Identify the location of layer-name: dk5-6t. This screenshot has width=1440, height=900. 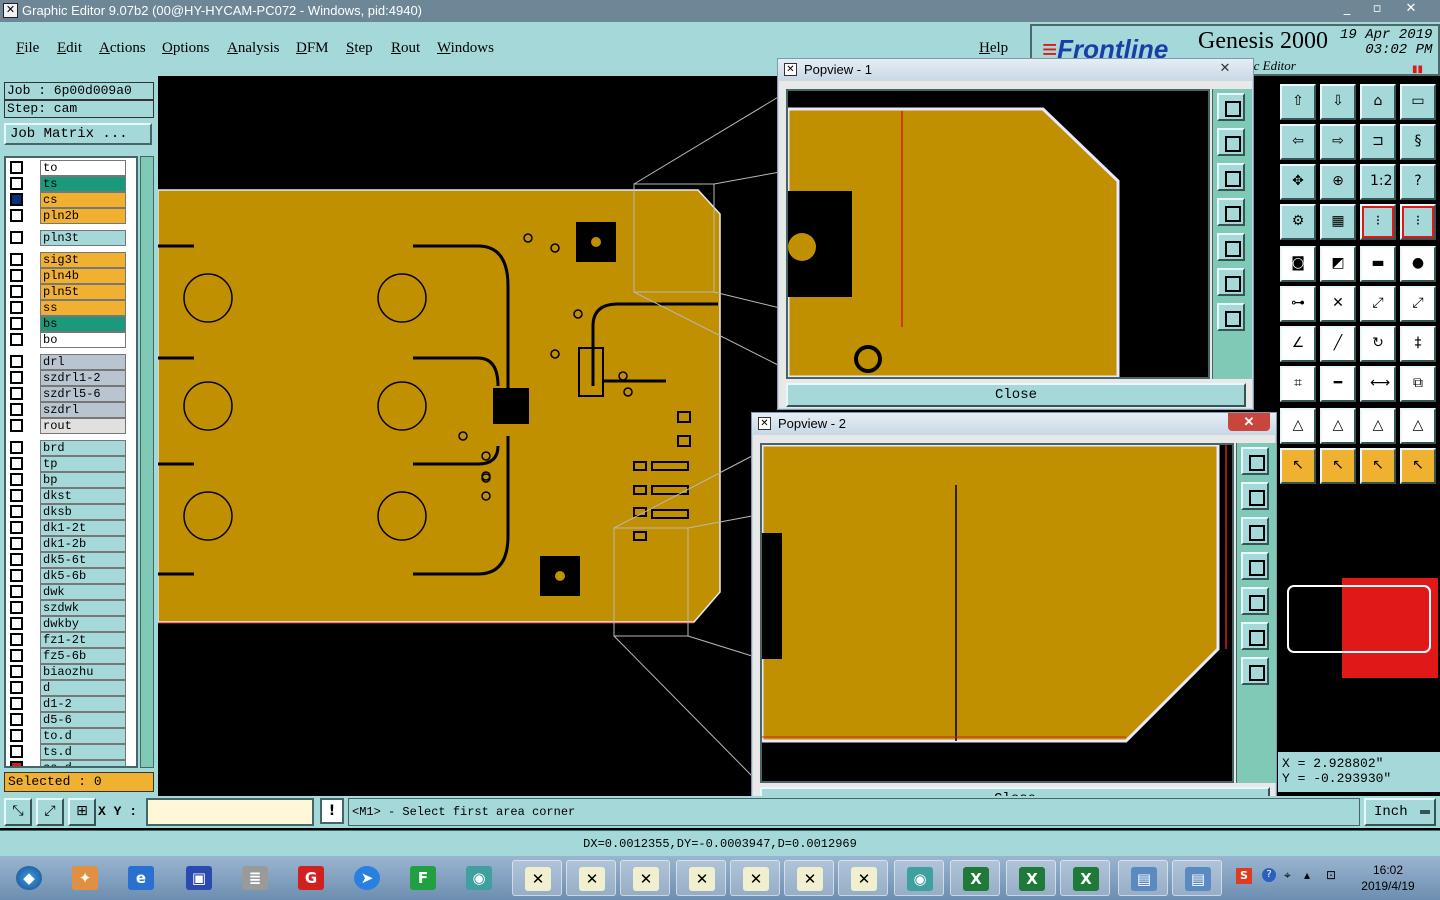
(83, 560).